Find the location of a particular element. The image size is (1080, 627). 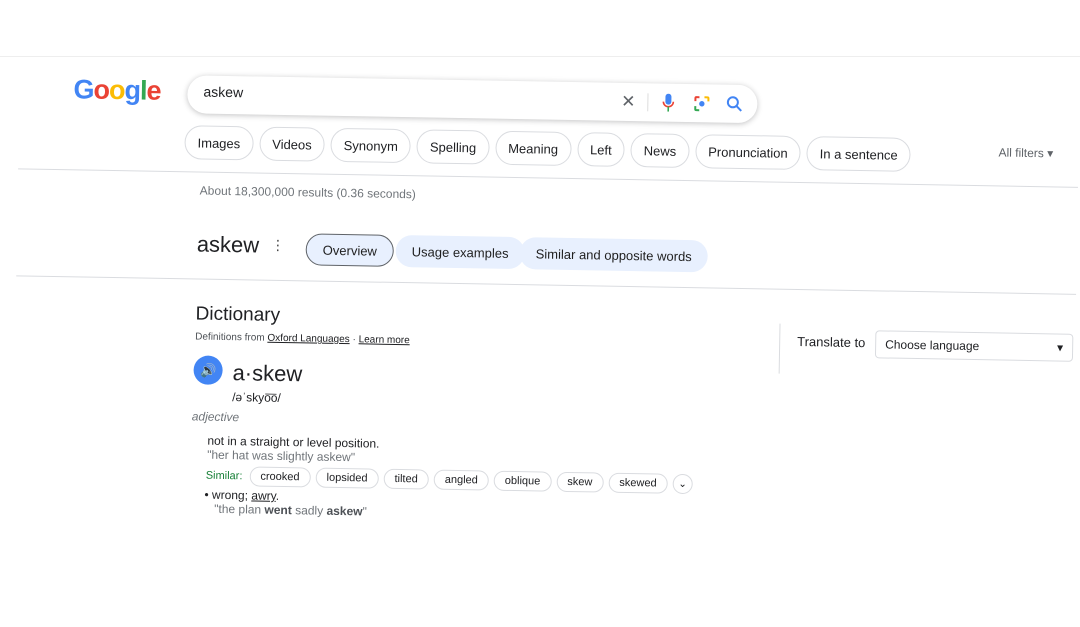

google-logo: Google is located at coordinates (117, 90).